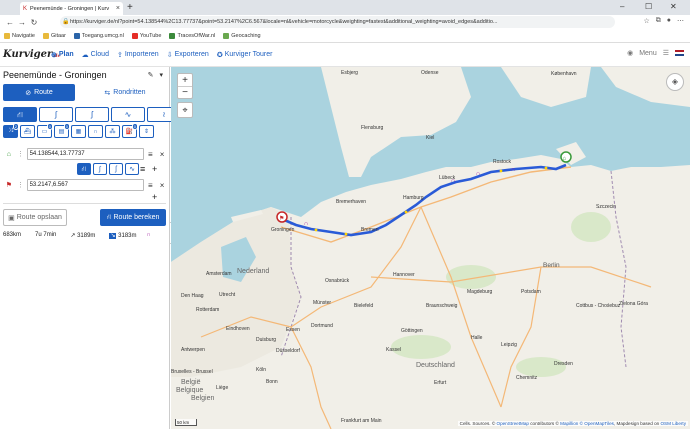  Describe the element at coordinates (54, 55) in the screenshot. I see `map-pin-icon: ⊕` at that location.